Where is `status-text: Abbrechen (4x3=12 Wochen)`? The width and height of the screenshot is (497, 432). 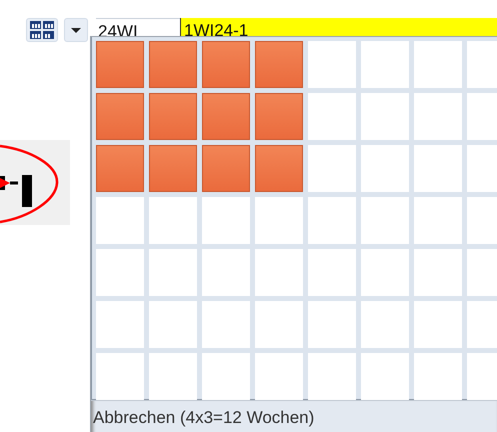
status-text: Abbrechen (4x3=12 Wochen) is located at coordinates (294, 414).